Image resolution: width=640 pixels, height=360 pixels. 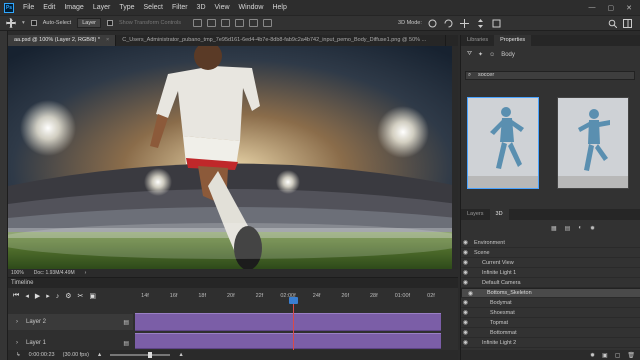 I want to click on slide-icon, so click(x=480, y=23).